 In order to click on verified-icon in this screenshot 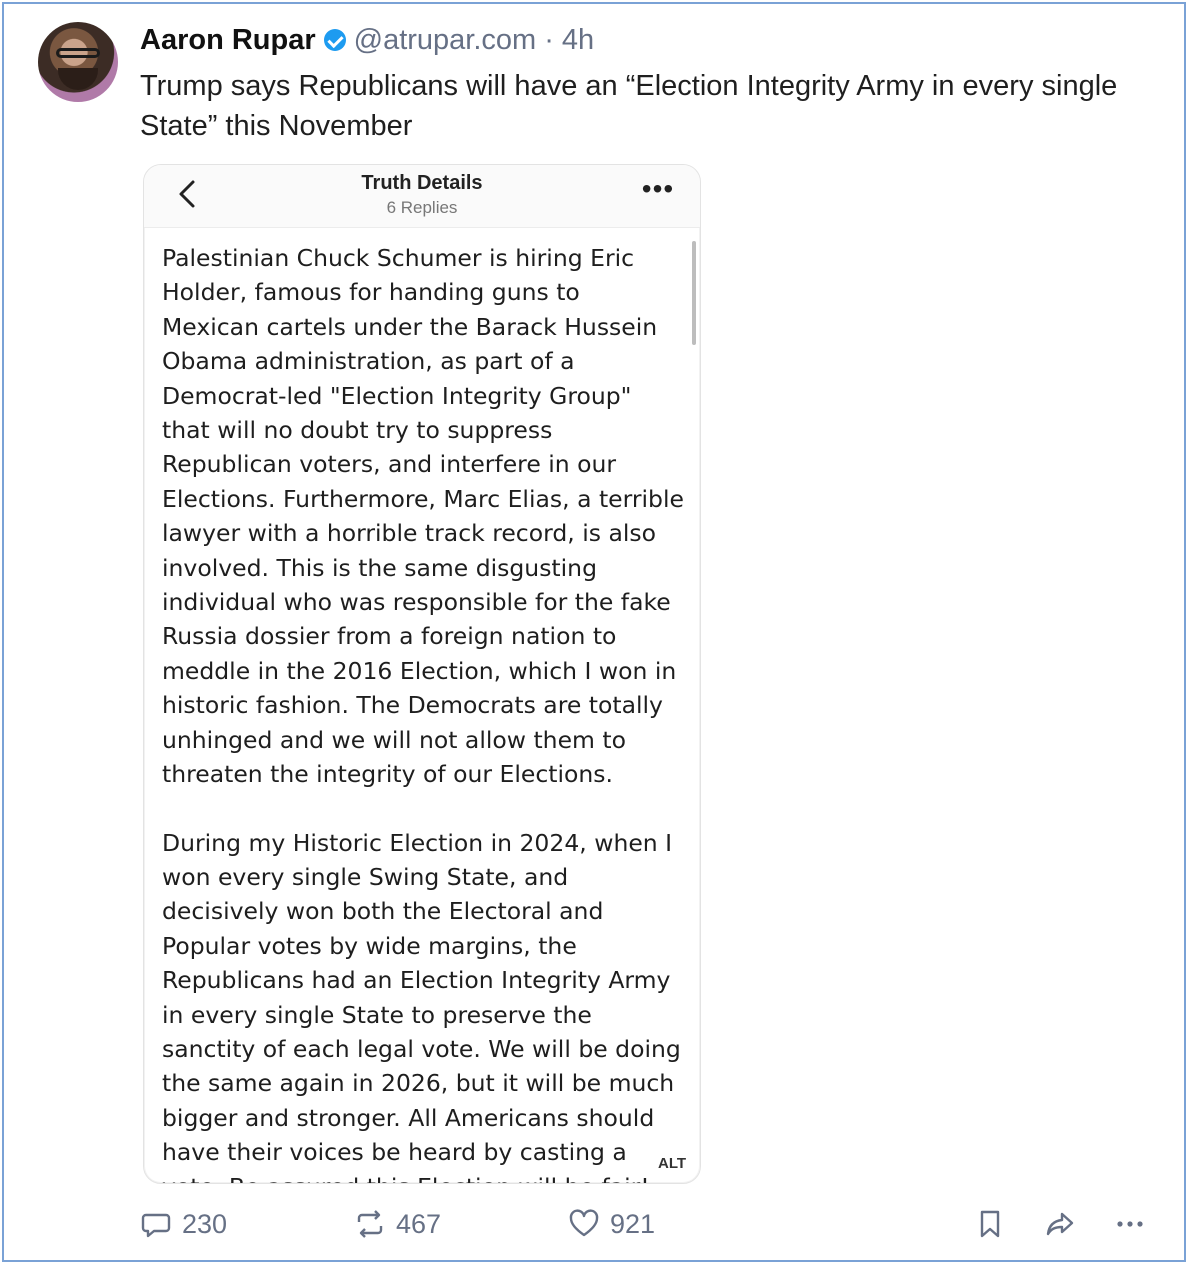, I will do `click(334, 40)`.